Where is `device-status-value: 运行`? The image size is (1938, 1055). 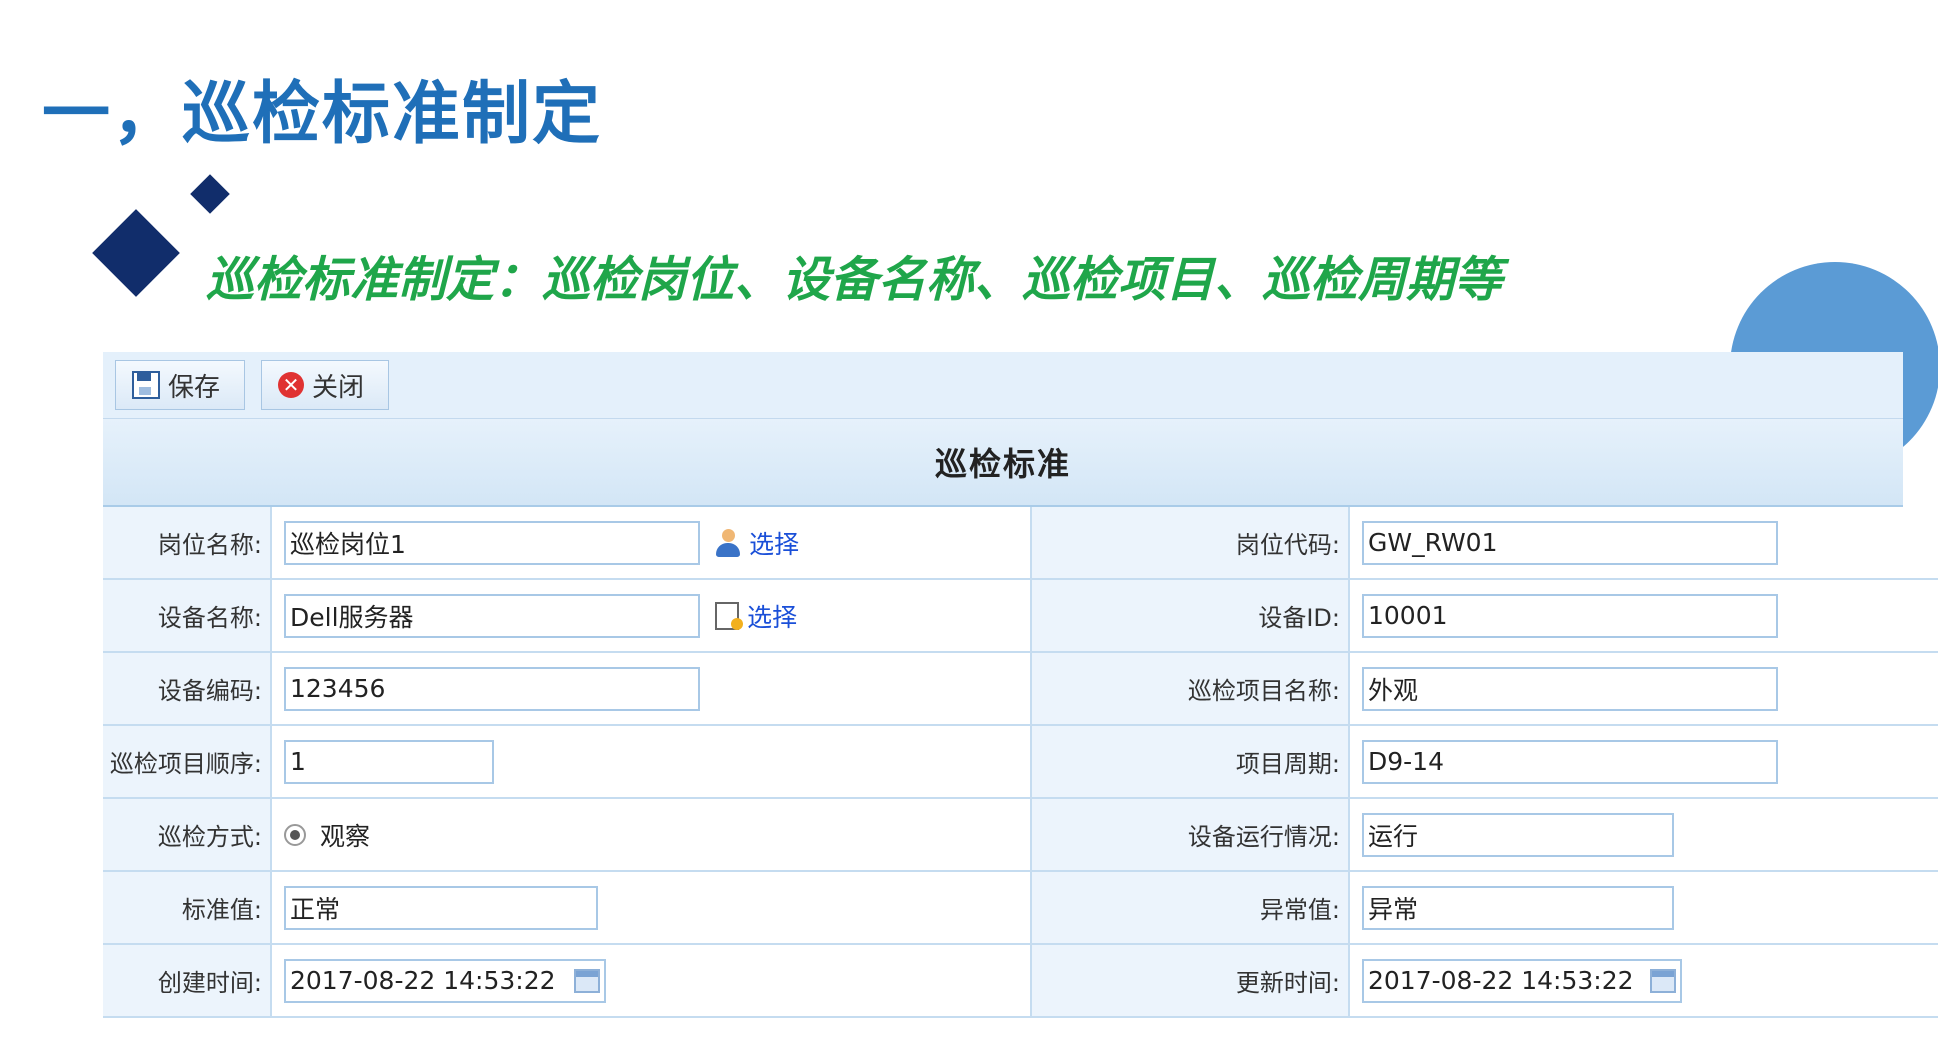
device-status-value: 运行 is located at coordinates (1393, 836).